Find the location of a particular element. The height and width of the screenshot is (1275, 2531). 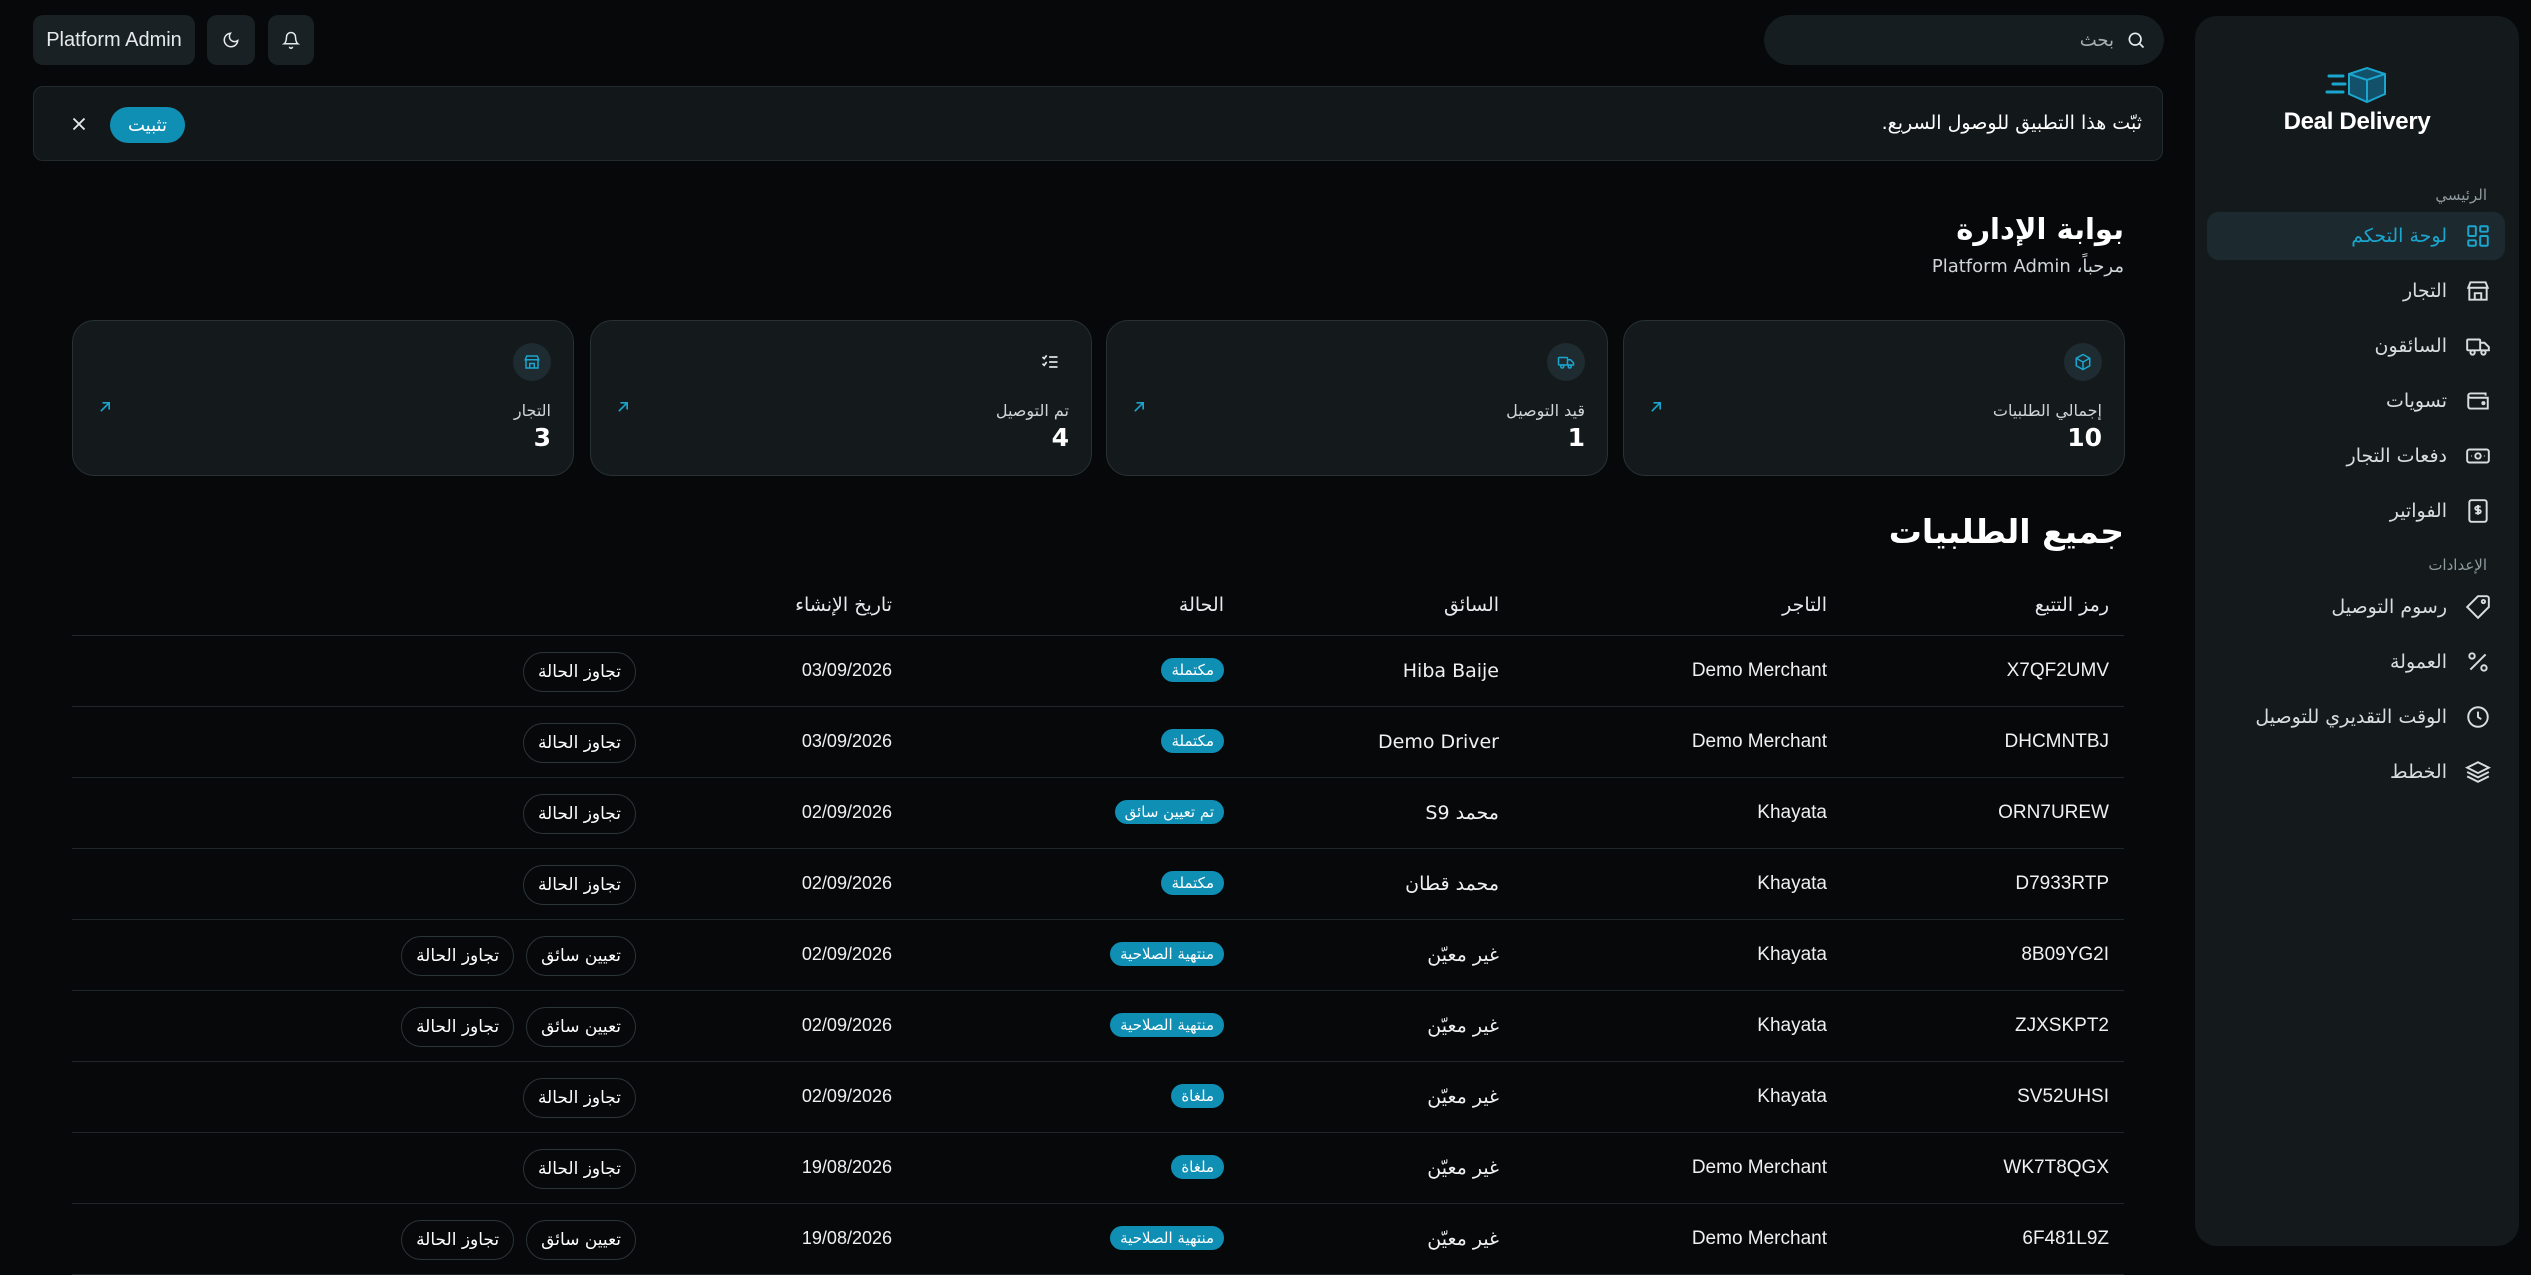

theme-toggle-button is located at coordinates (231, 40).